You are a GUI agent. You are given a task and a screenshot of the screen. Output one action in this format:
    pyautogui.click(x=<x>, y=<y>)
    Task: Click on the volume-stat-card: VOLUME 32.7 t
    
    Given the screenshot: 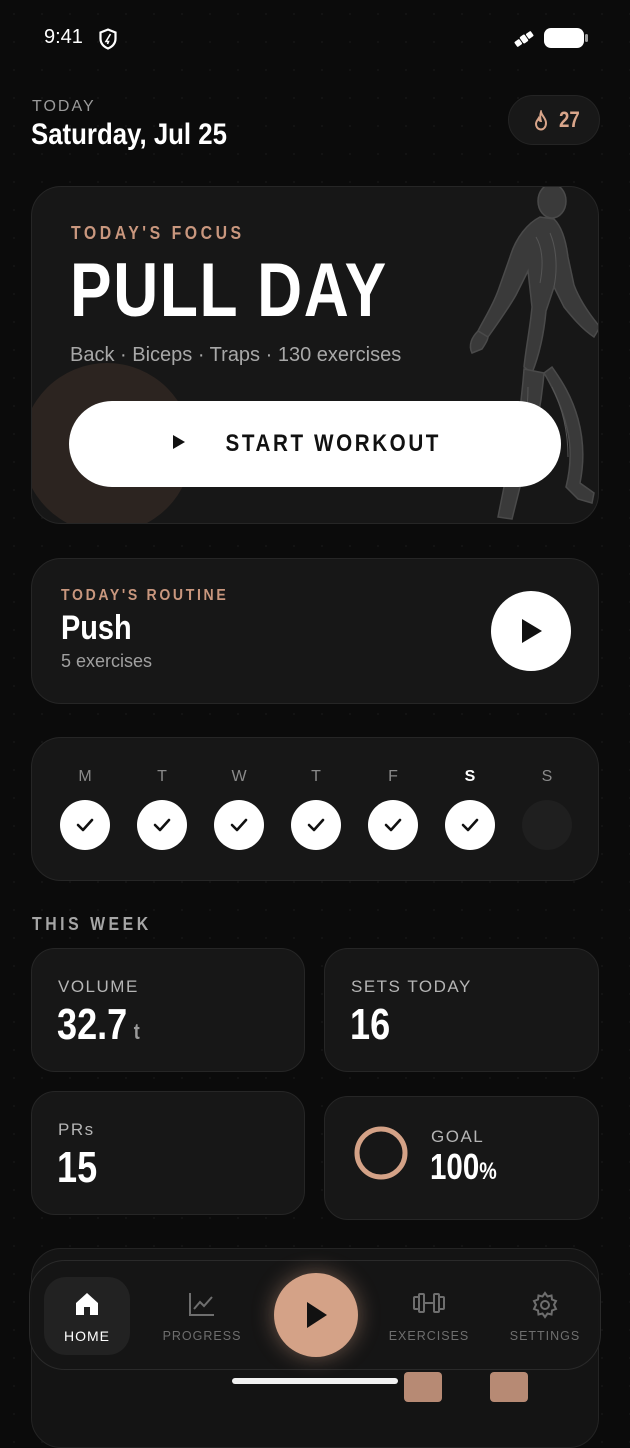 What is the action you would take?
    pyautogui.click(x=168, y=1010)
    